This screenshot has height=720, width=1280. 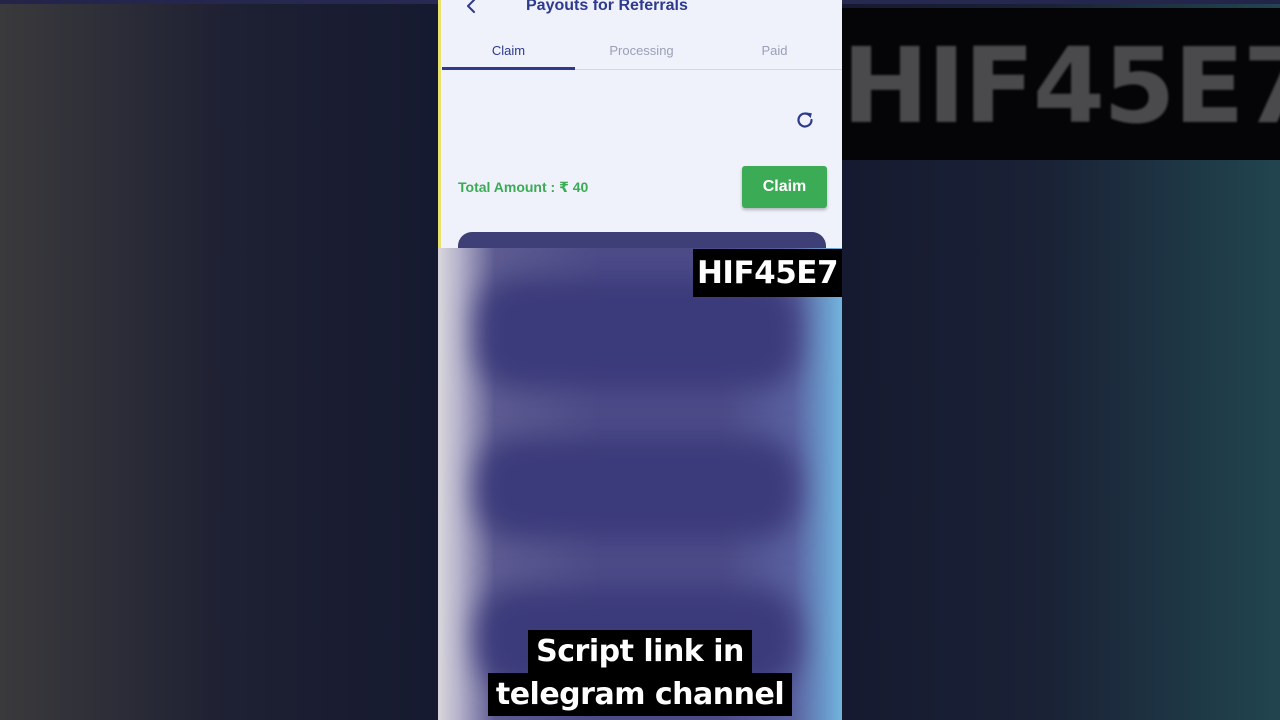 I want to click on tab-paid: Paid, so click(x=774, y=53).